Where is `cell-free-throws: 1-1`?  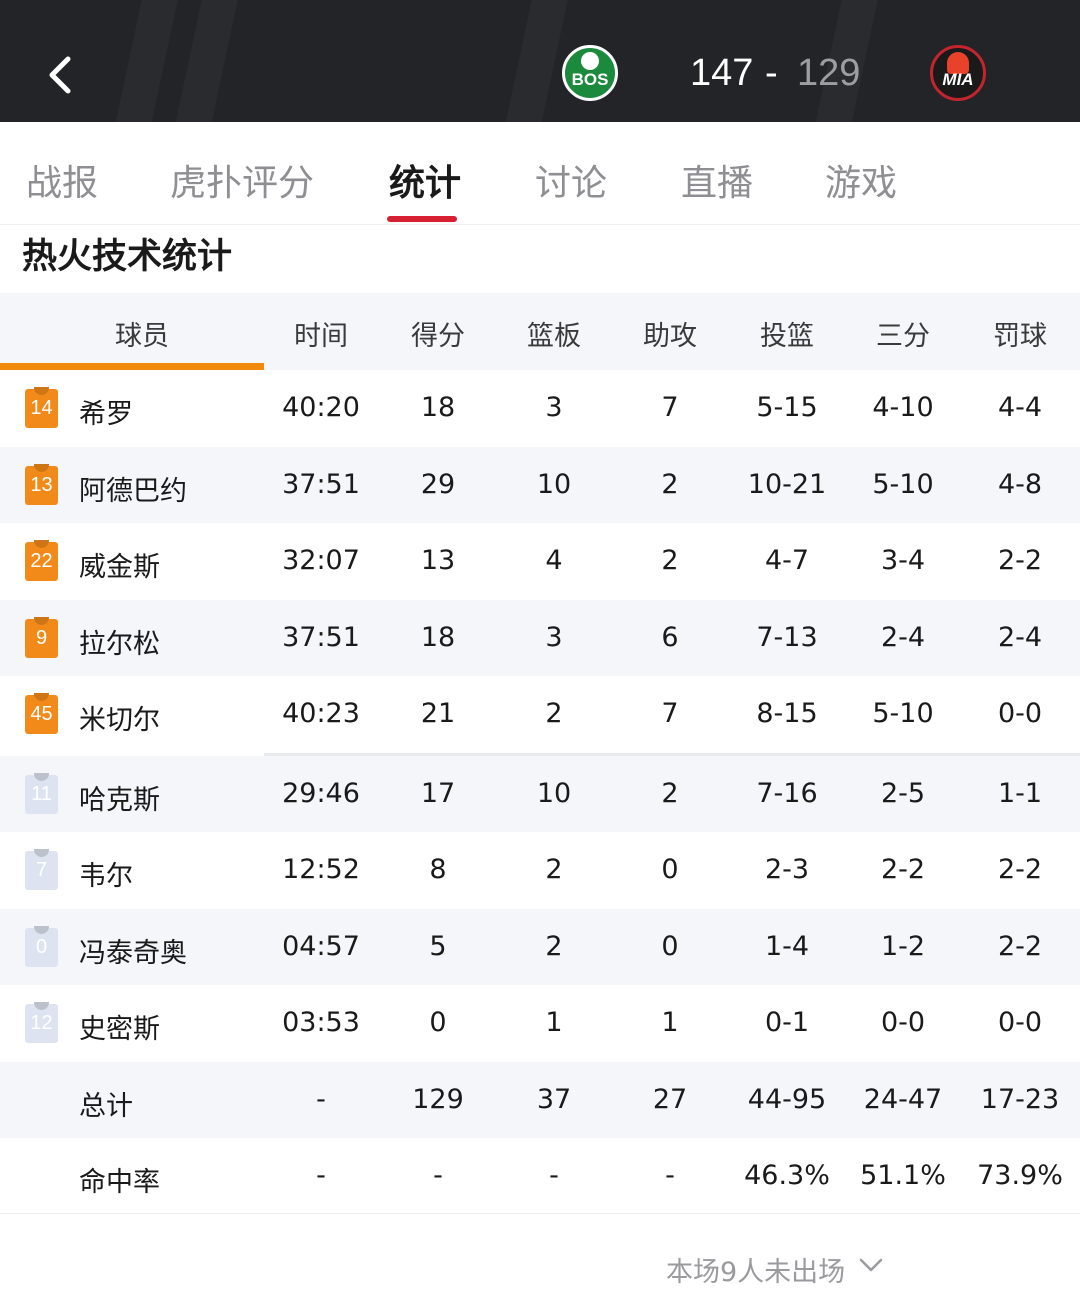
cell-free-throws: 1-1 is located at coordinates (1020, 793).